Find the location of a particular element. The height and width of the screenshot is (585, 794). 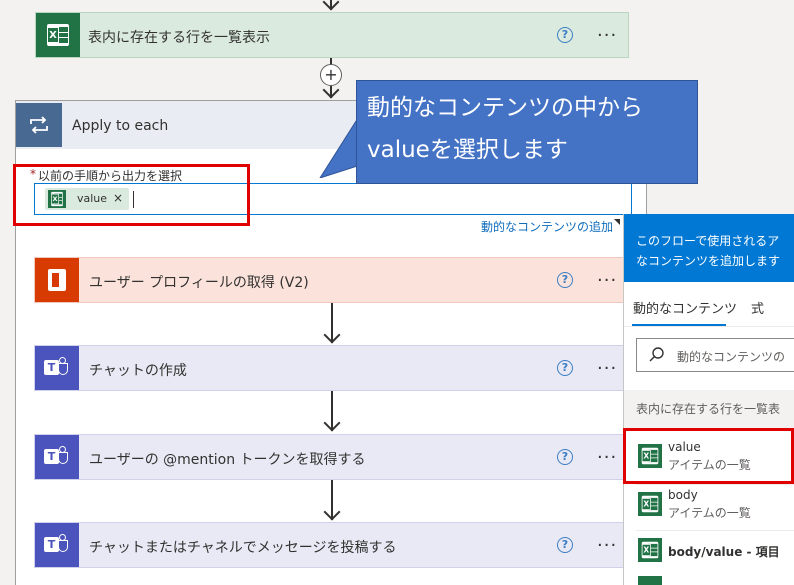

step-card-post-message: T チャットまたはチャネルでメッセージを投稿する ? ··· is located at coordinates (330, 545).